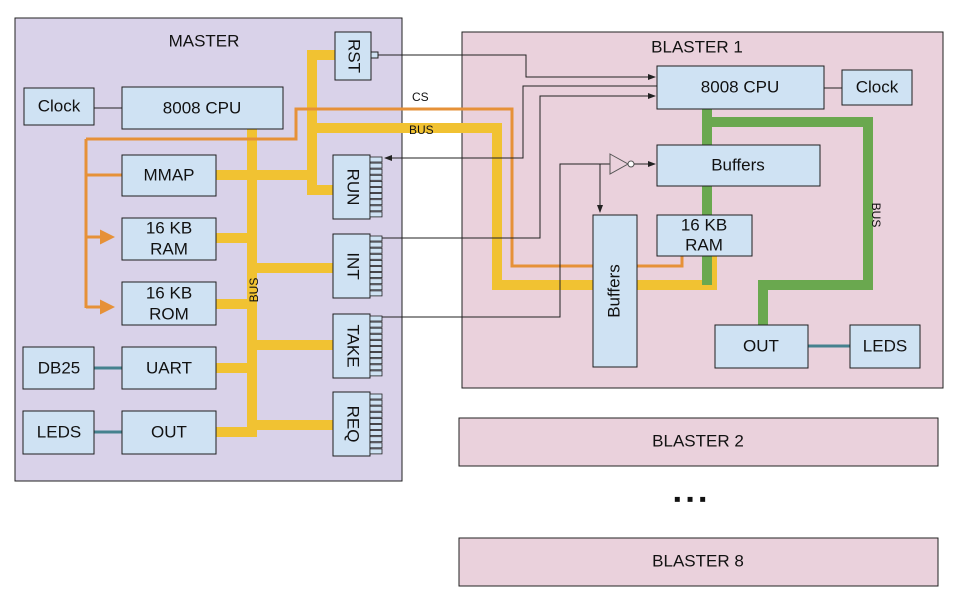 The width and height of the screenshot is (960, 600). What do you see at coordinates (421, 130) in the screenshot?
I see `bus-link-label: BUS` at bounding box center [421, 130].